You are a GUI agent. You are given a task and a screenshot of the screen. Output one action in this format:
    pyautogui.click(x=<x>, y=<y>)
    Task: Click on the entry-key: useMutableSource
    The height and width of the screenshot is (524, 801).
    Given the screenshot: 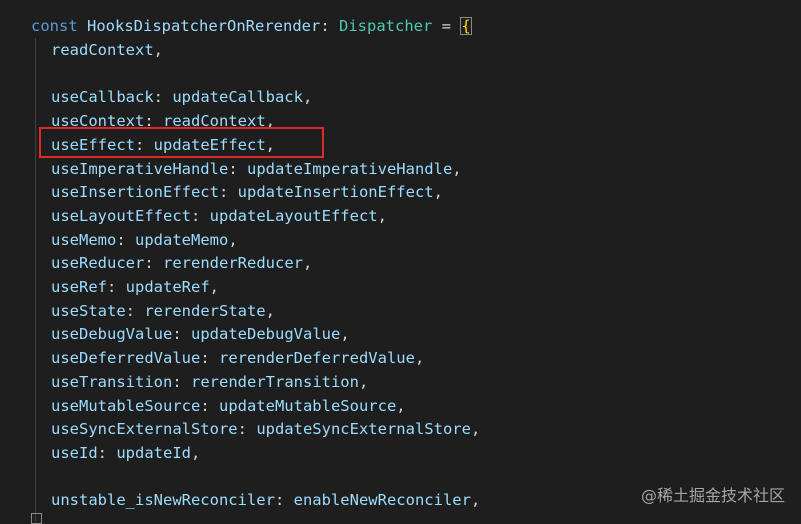 What is the action you would take?
    pyautogui.click(x=126, y=405)
    